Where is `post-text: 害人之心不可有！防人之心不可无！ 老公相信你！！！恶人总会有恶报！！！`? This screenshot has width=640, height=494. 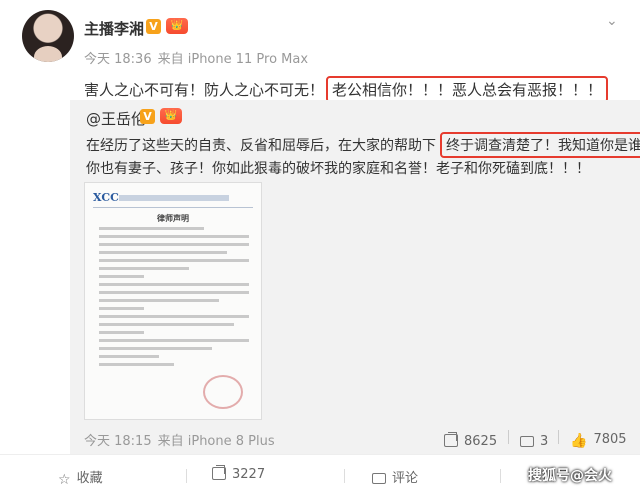 post-text: 害人之心不可有！防人之心不可无！ 老公相信你！！！恶人总会有恶报！！！ is located at coordinates (346, 89).